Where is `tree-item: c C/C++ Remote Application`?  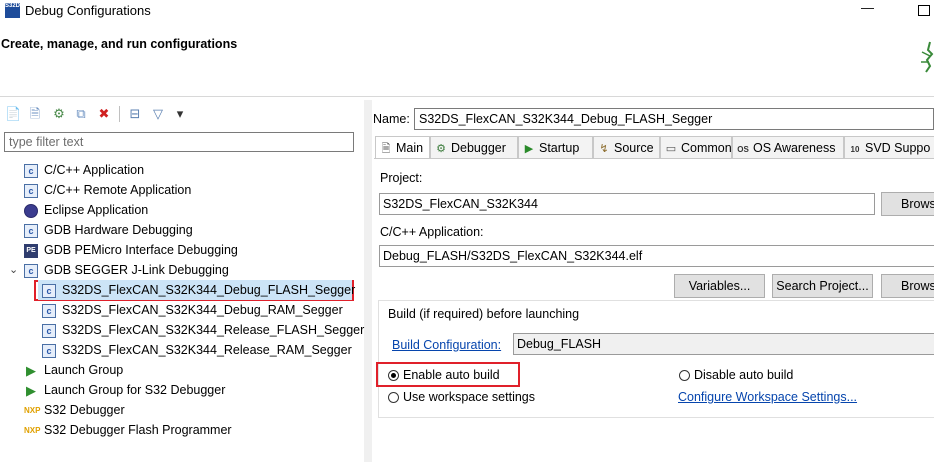
tree-item: c C/C++ Remote Application is located at coordinates (107, 190).